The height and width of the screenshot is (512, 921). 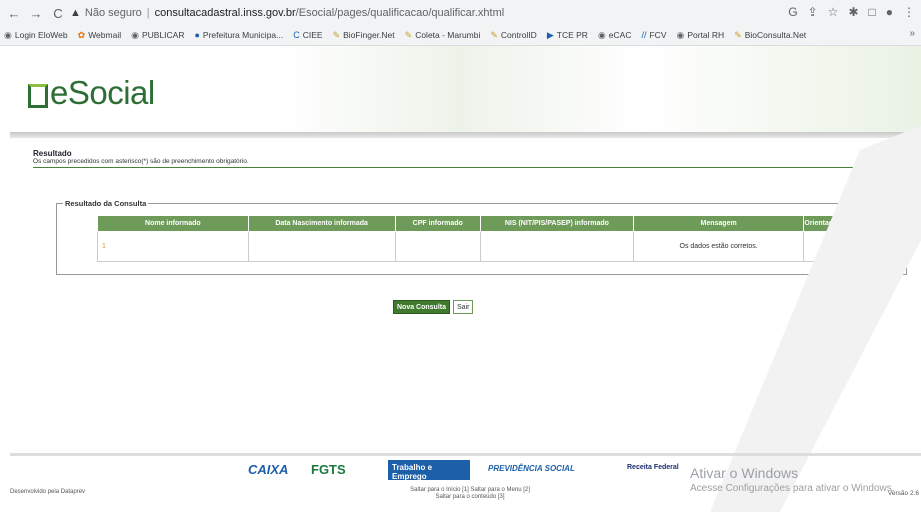 I want to click on bookmarks-more-icon: », so click(x=912, y=33).